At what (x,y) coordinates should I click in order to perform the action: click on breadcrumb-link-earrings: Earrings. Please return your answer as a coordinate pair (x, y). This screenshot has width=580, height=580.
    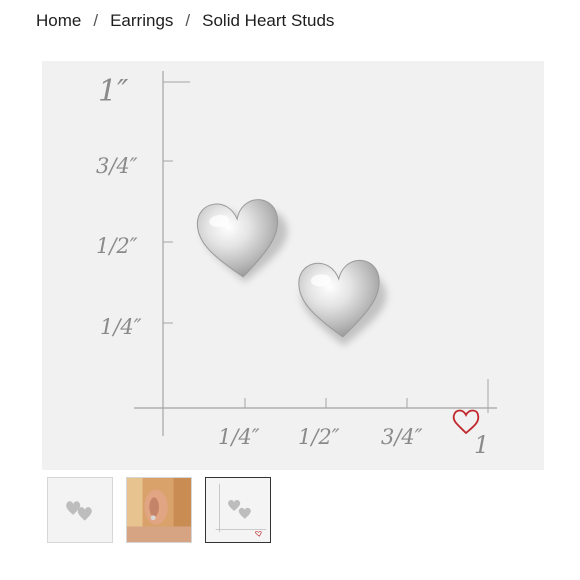
    Looking at the image, I should click on (141, 21).